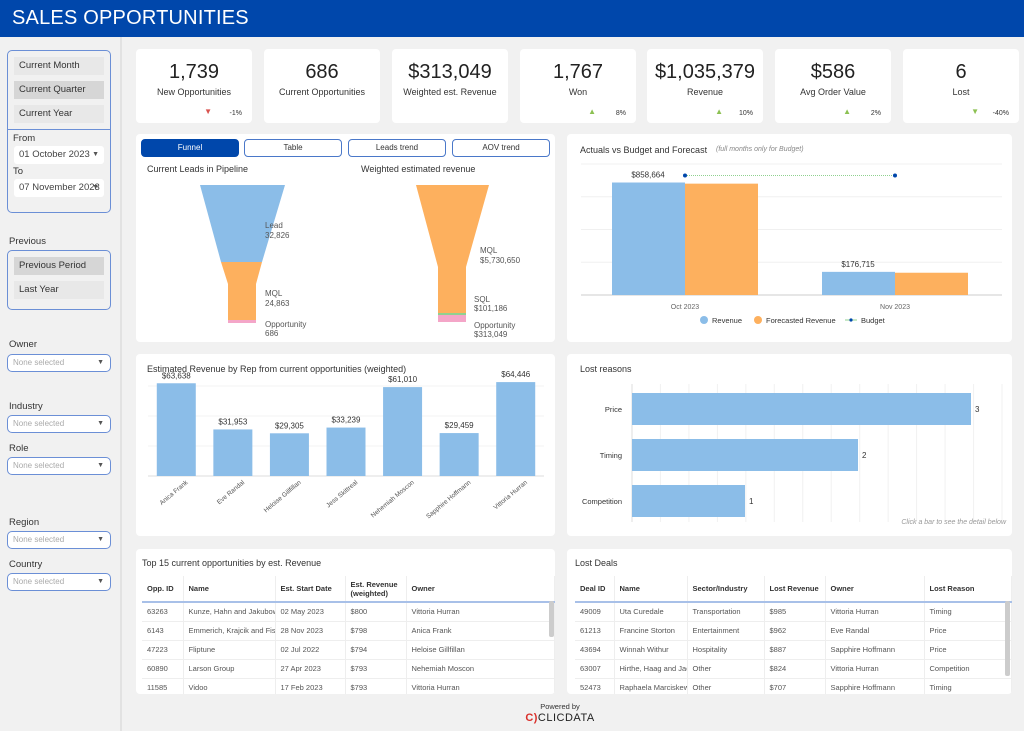 The image size is (1024, 731). I want to click on column-header: Est. Start Date, so click(310, 589).